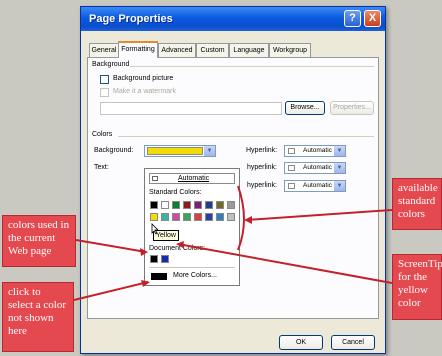 This screenshot has height=356, width=442. I want to click on background-color-dropdown: ▼, so click(180, 151).